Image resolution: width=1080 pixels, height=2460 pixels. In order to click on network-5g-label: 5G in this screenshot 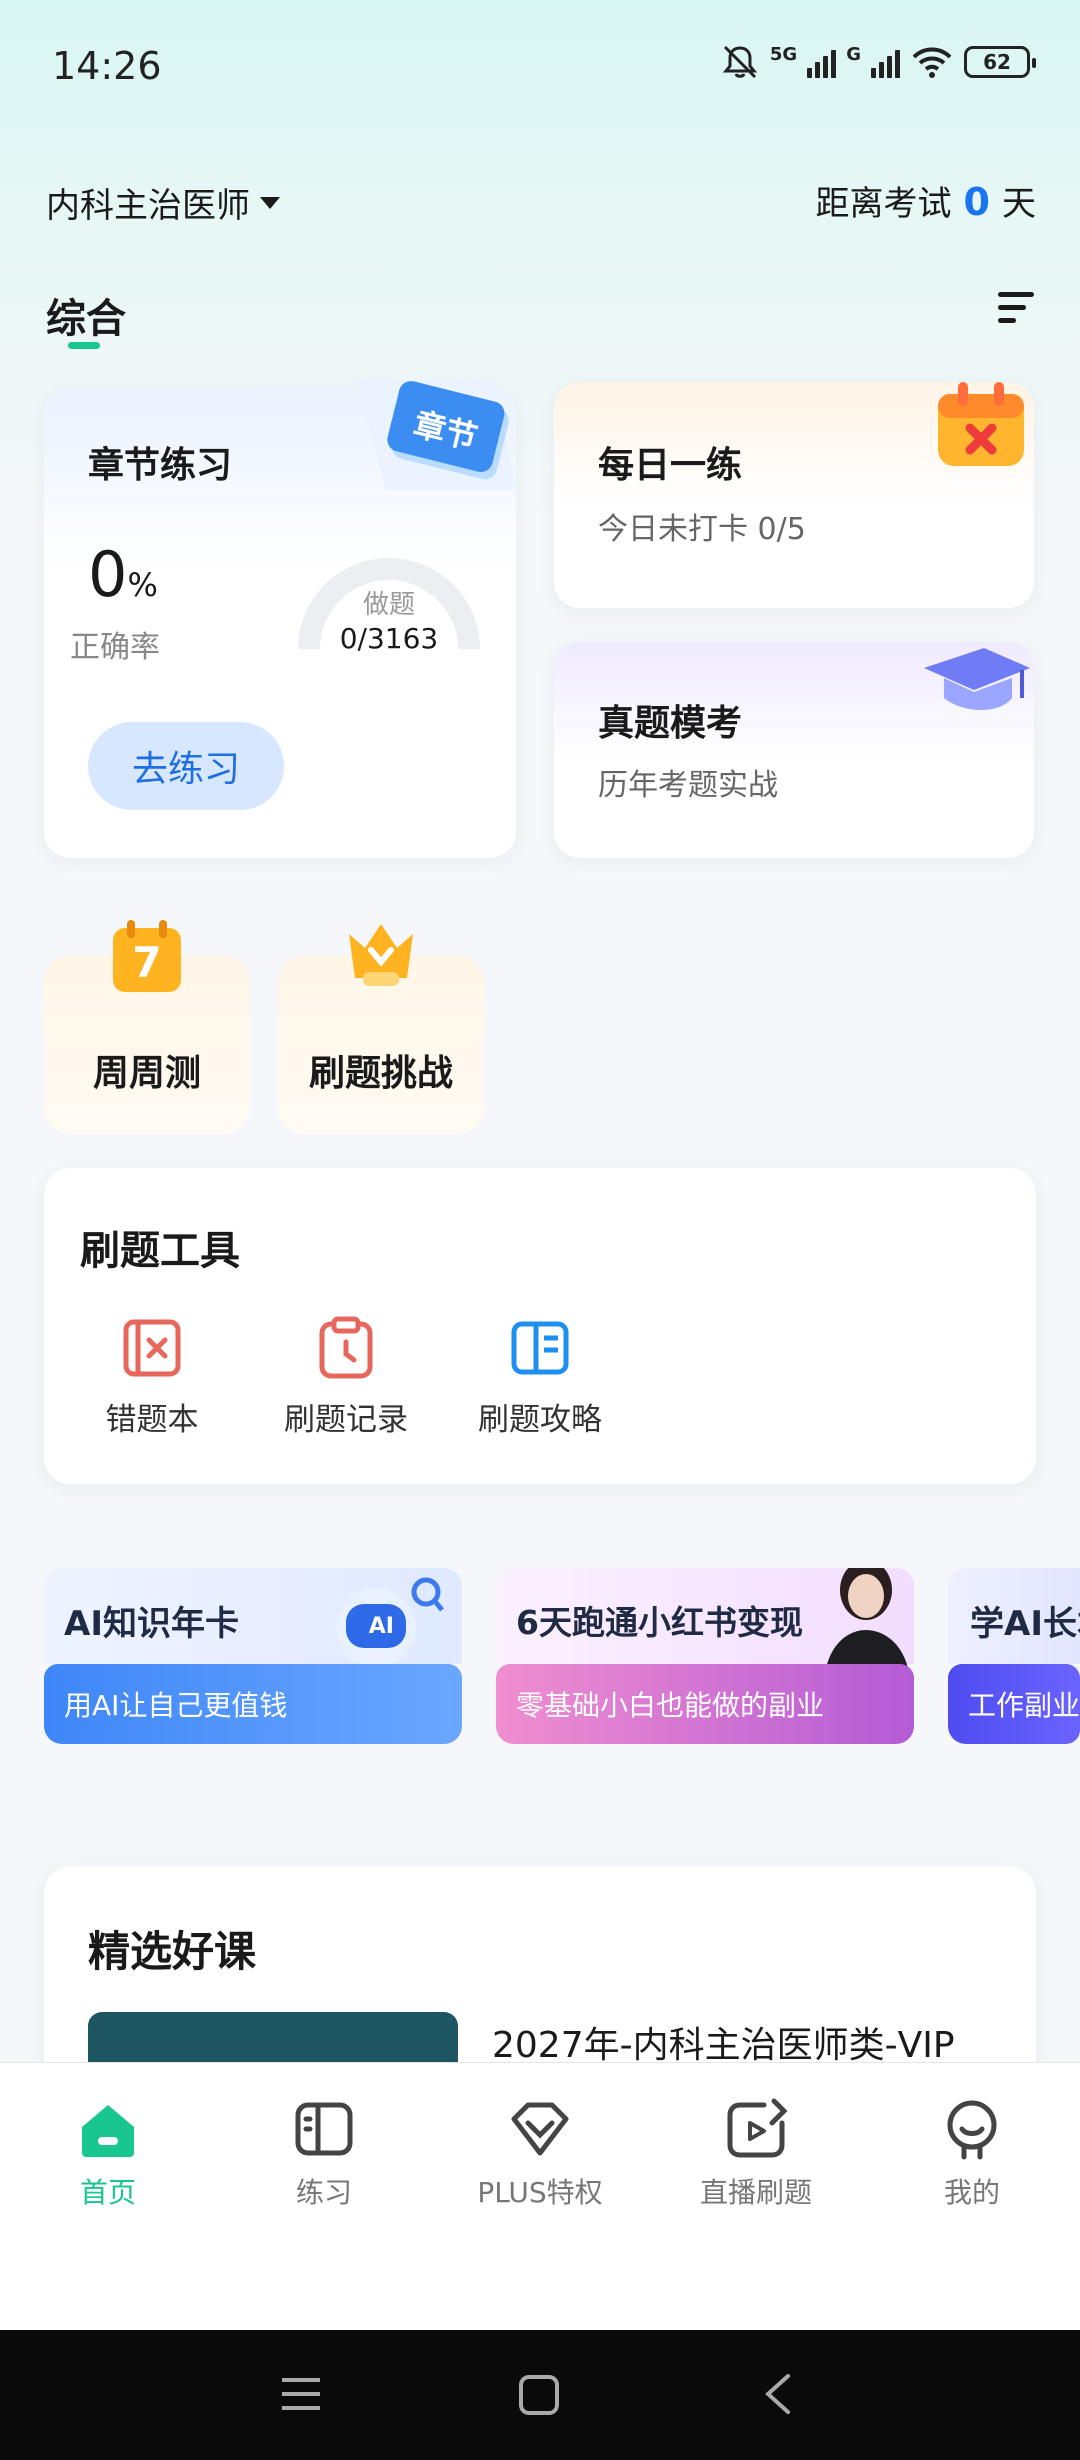, I will do `click(783, 54)`.